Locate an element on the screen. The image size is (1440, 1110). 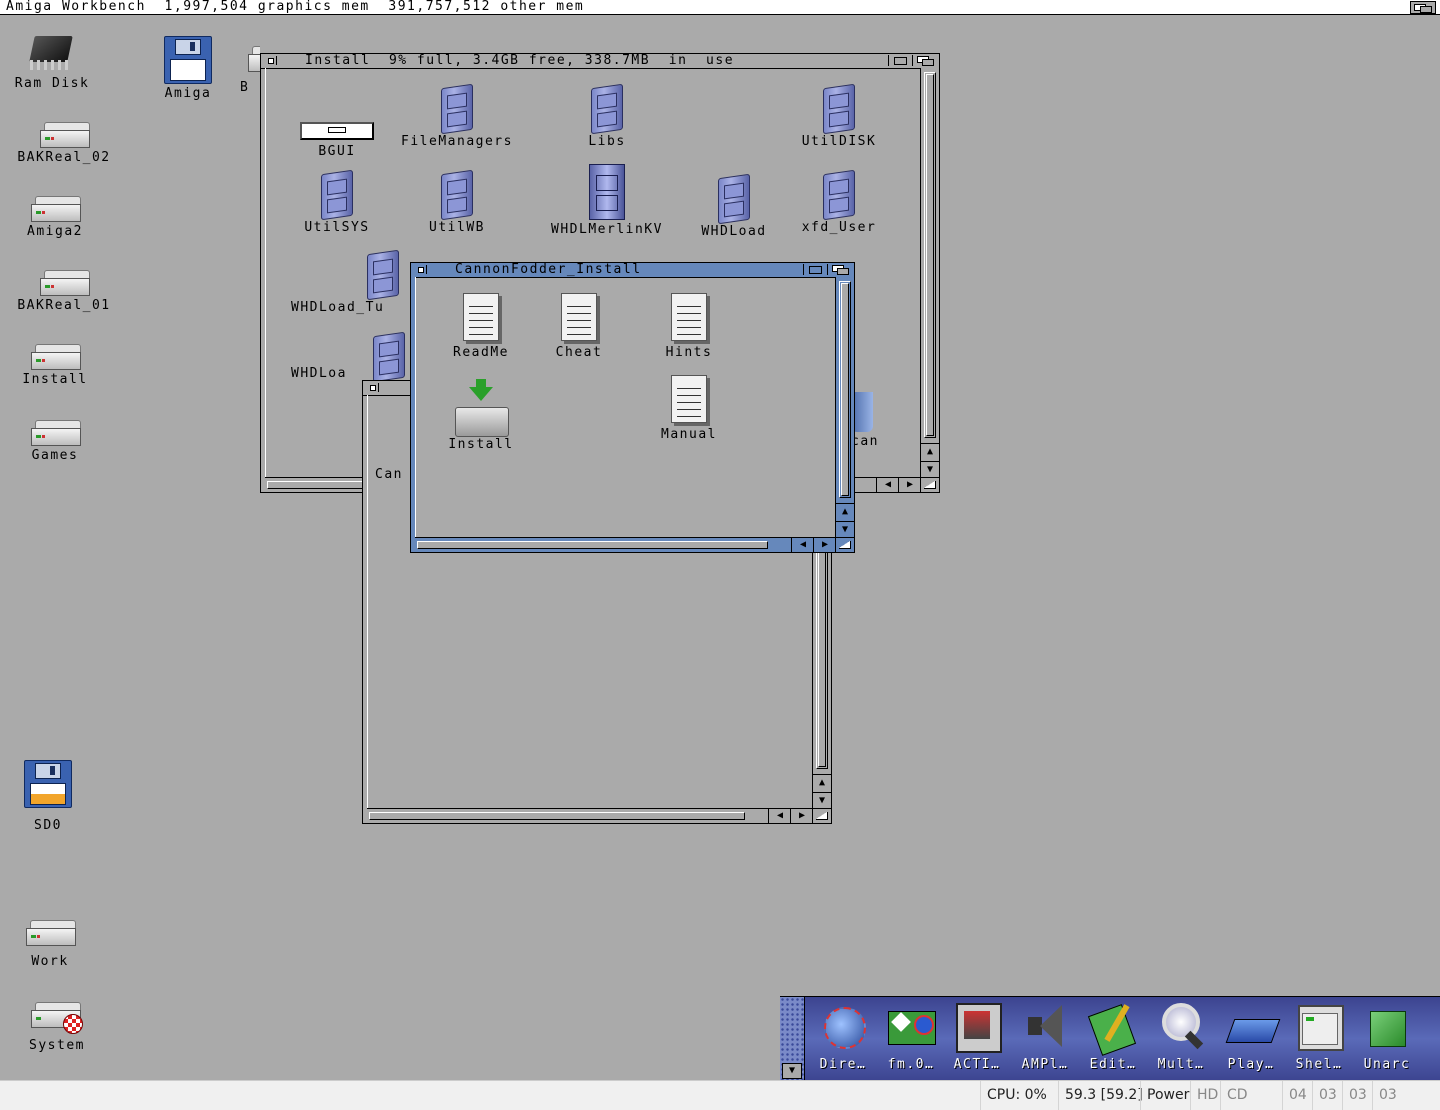
icon-cheat: Cheat is located at coordinates (579, 326).